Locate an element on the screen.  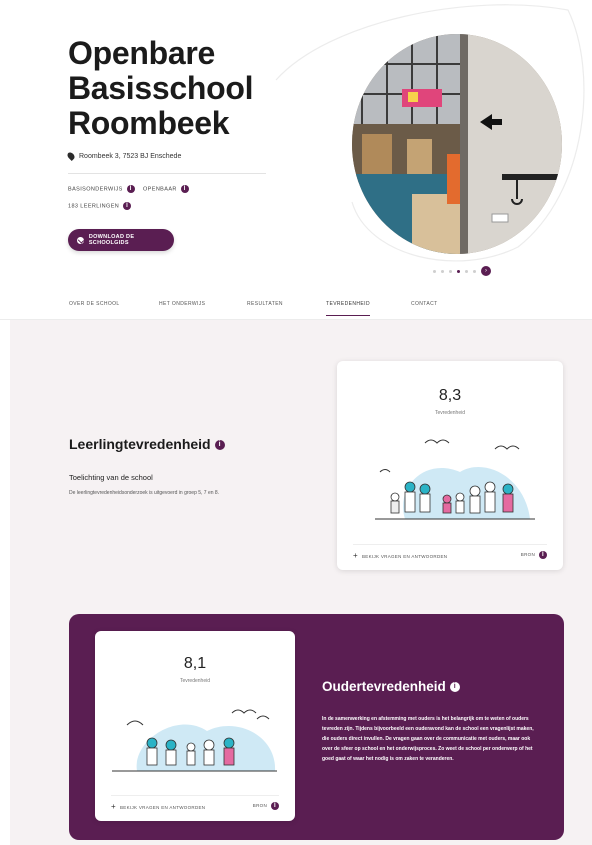
download-icon is located at coordinates (80, 240).